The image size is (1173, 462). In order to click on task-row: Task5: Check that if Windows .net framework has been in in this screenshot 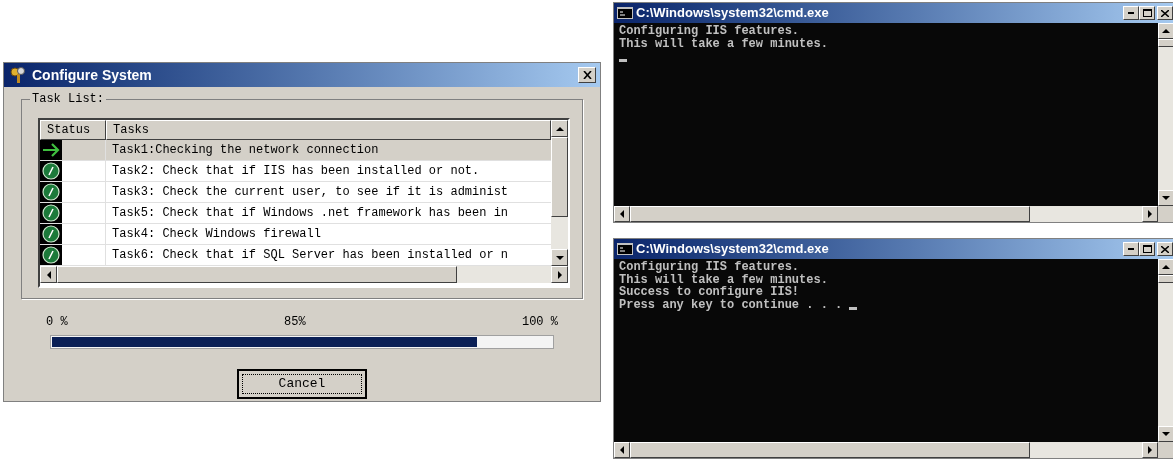, I will do `click(295, 213)`.